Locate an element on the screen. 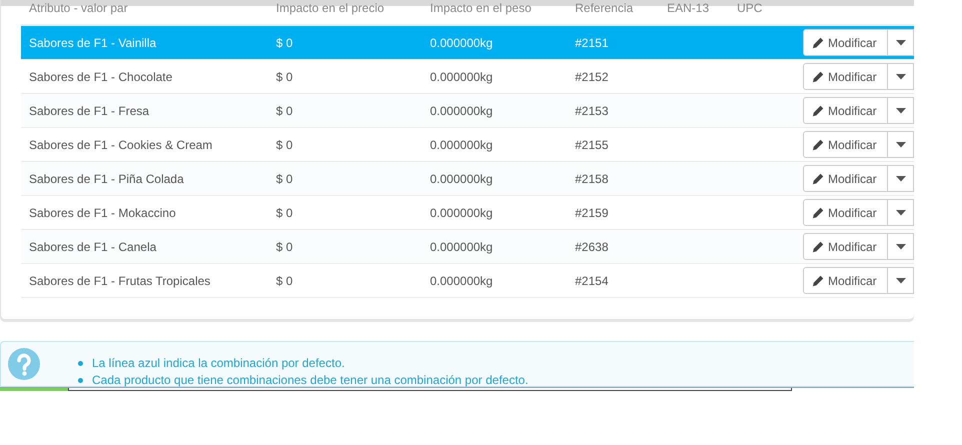 The height and width of the screenshot is (445, 962). table-cell-text: Sabores de F1 - Mokaccino is located at coordinates (102, 213).